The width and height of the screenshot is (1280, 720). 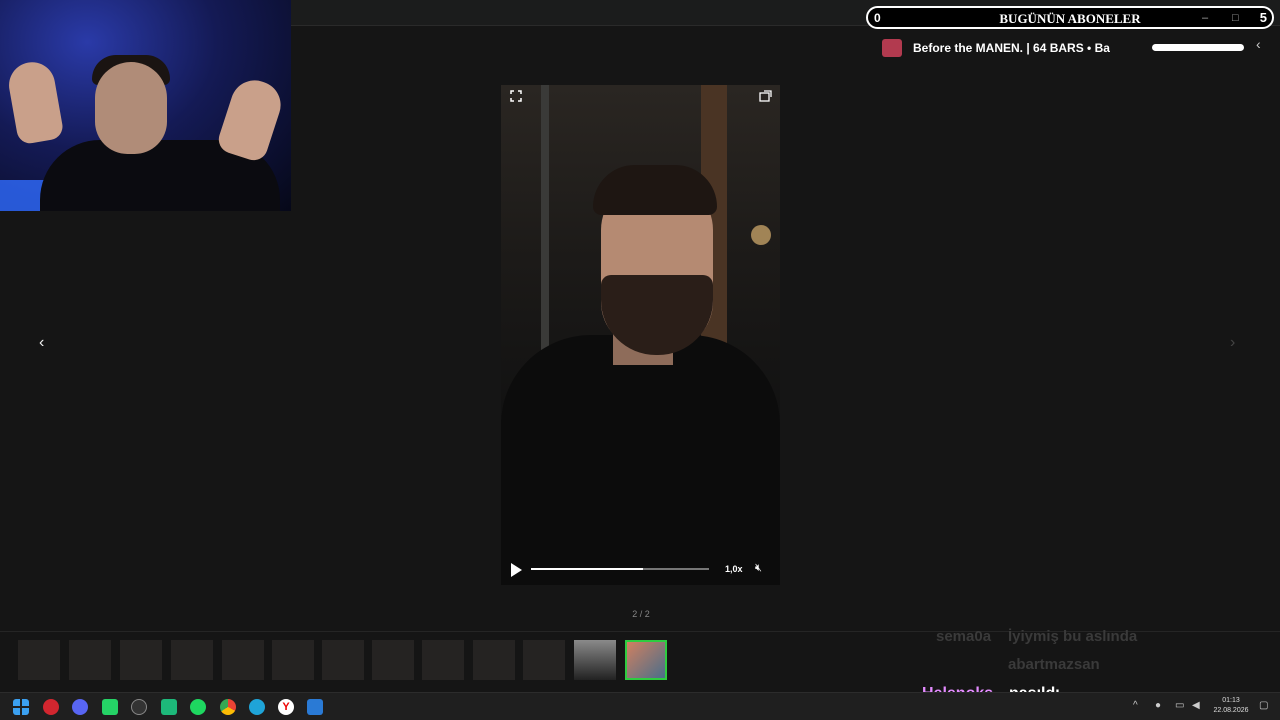 I want to click on popout-icon, so click(x=765, y=96).